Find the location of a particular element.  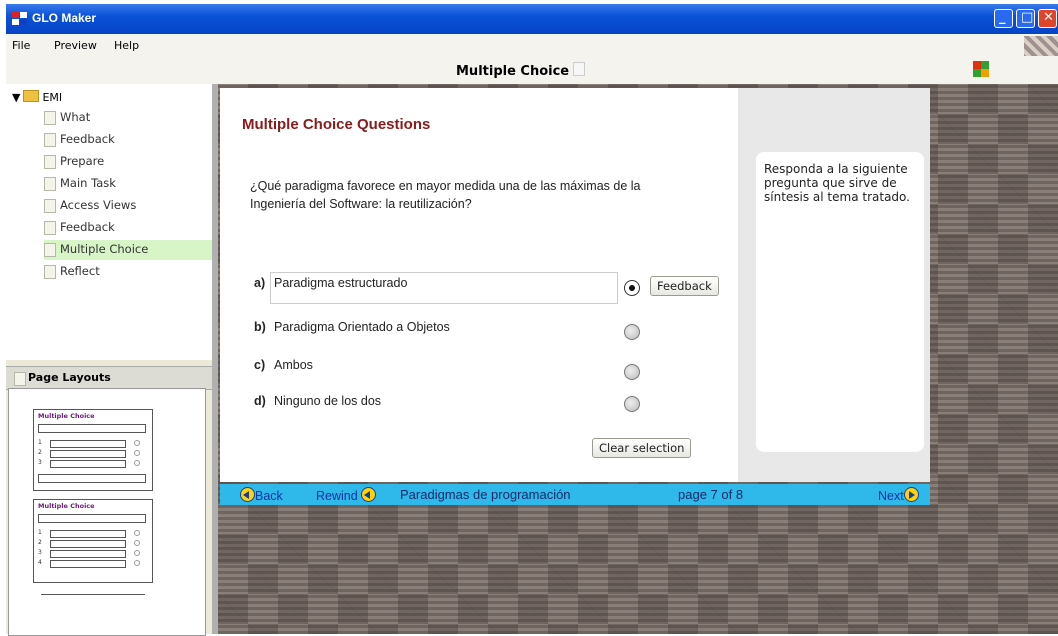

close-button: ✕ is located at coordinates (1047, 18).